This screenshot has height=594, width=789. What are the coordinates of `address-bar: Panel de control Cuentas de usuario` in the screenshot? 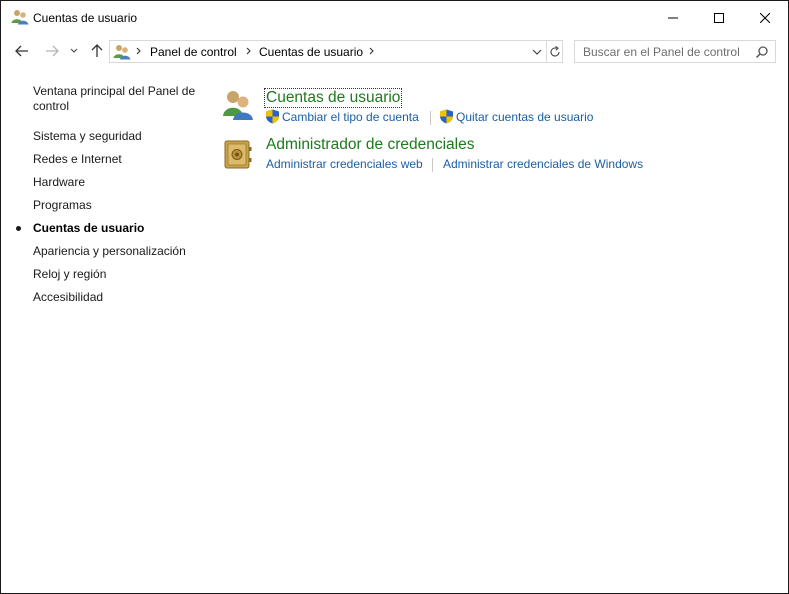 It's located at (336, 51).